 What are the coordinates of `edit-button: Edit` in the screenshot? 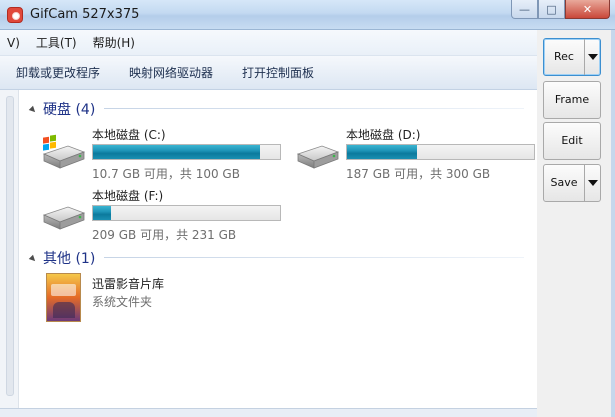 It's located at (572, 141).